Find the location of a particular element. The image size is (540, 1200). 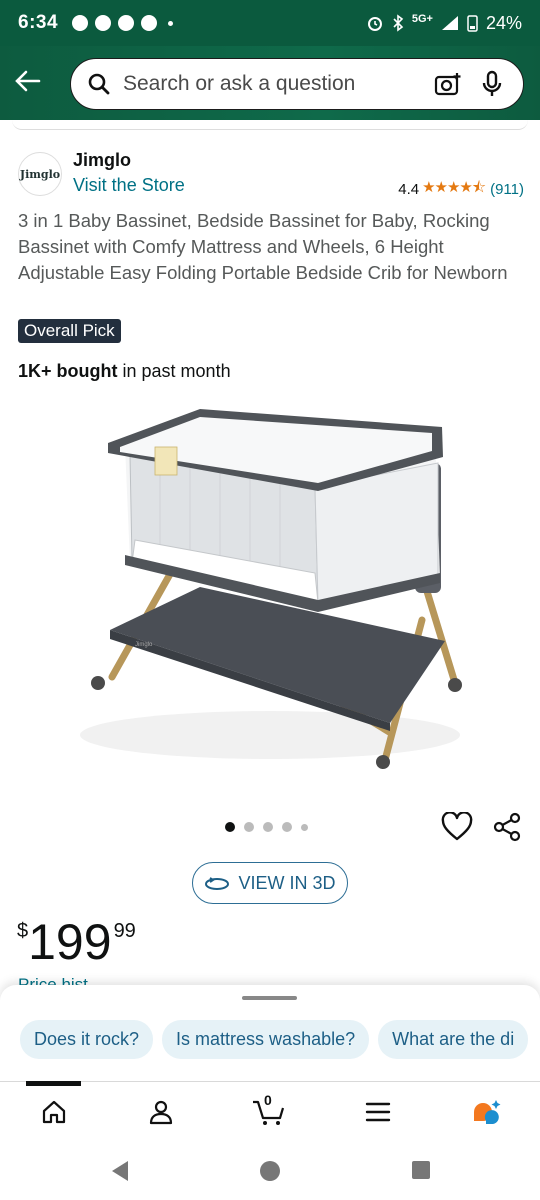

nav-menu is located at coordinates (378, 1112).